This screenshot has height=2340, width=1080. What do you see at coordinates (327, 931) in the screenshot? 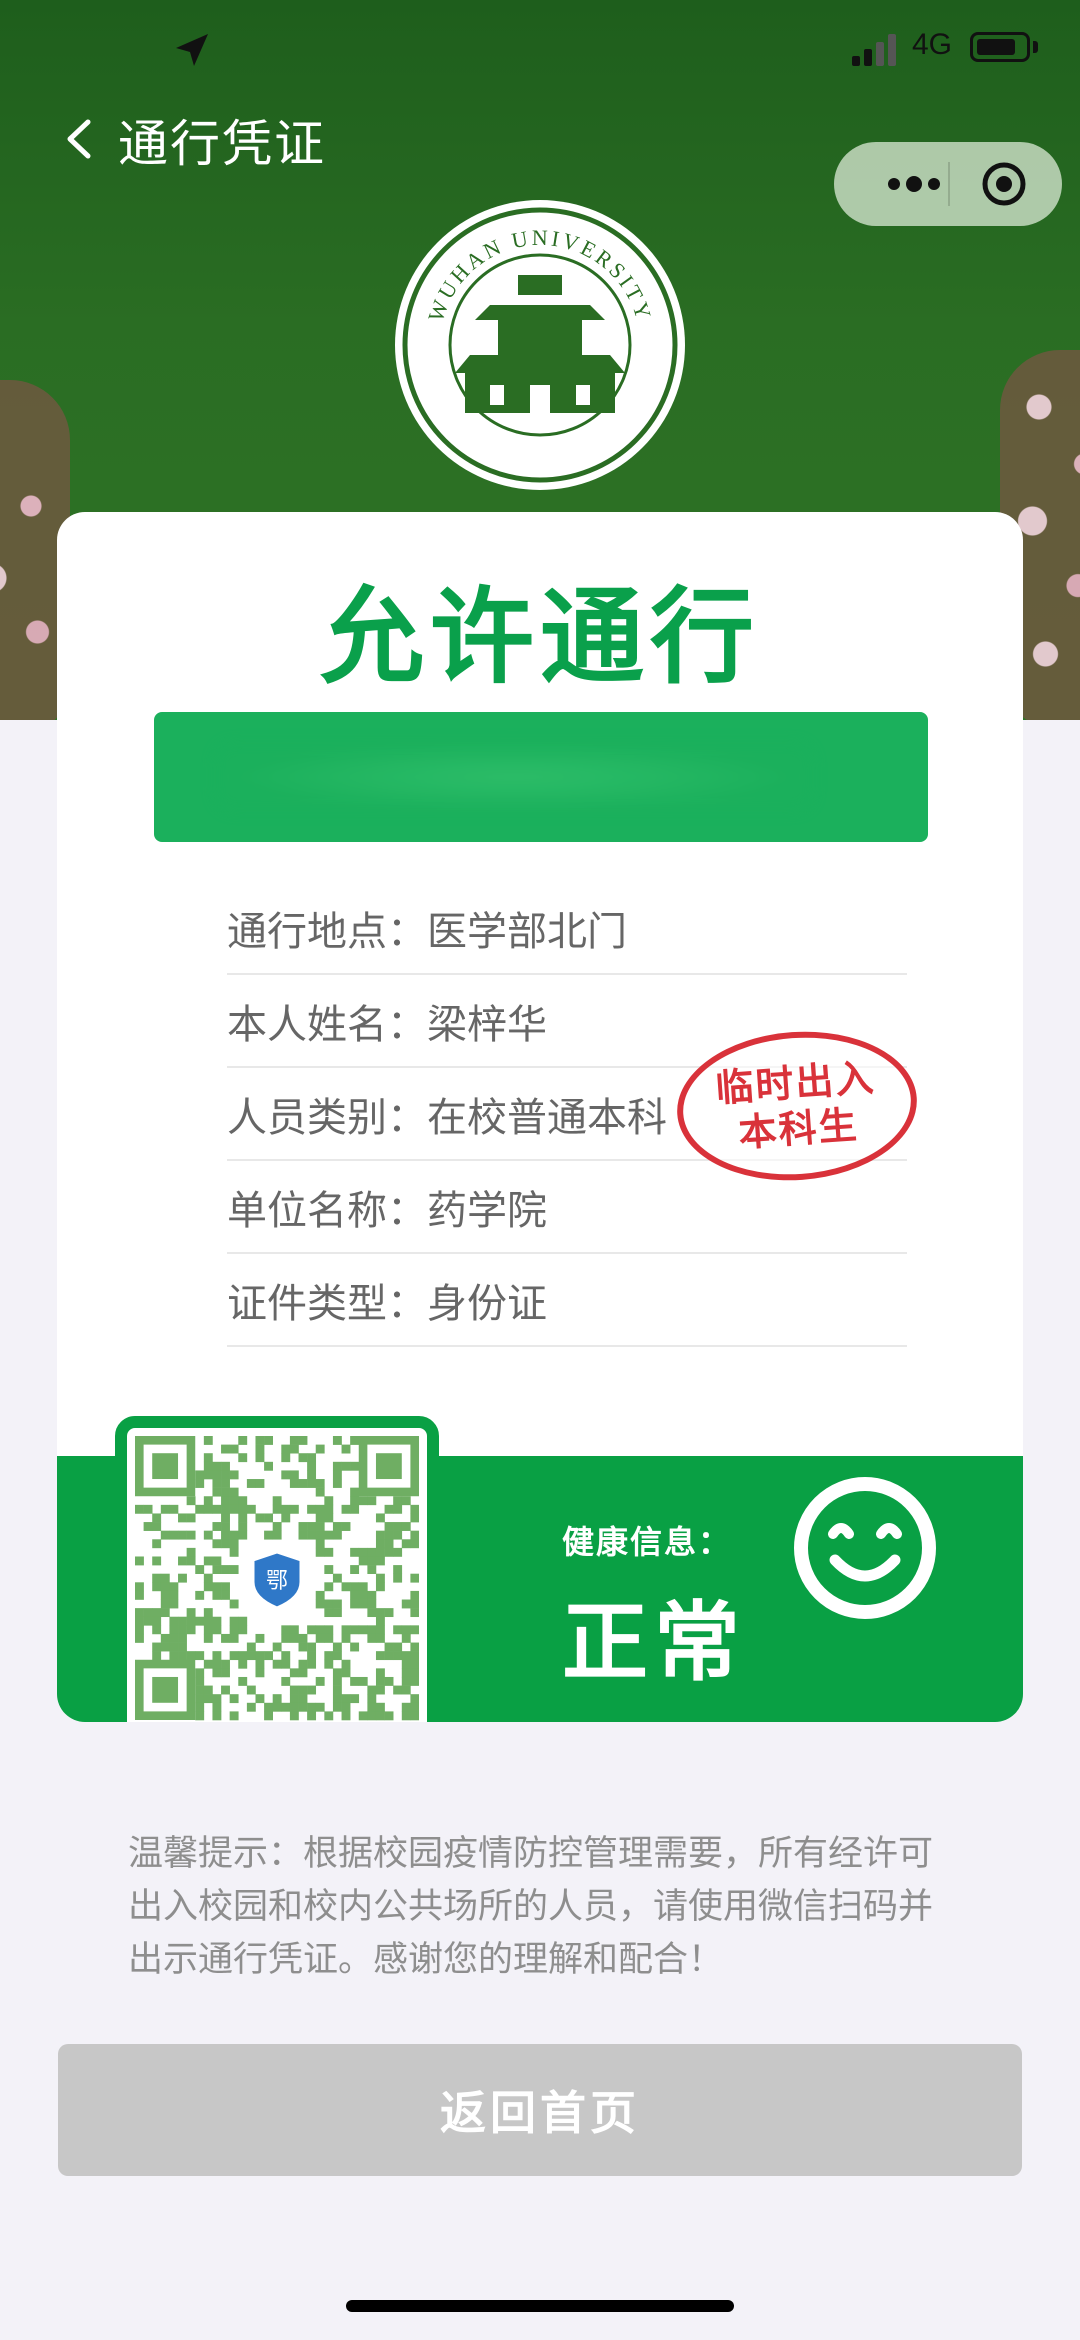
I see `info-label: 通行地点：` at bounding box center [327, 931].